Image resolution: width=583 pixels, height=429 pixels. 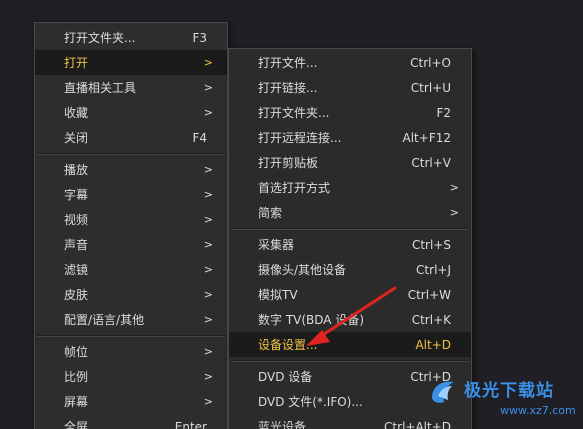 What do you see at coordinates (270, 213) in the screenshot?
I see `menu-item-label: 简索` at bounding box center [270, 213].